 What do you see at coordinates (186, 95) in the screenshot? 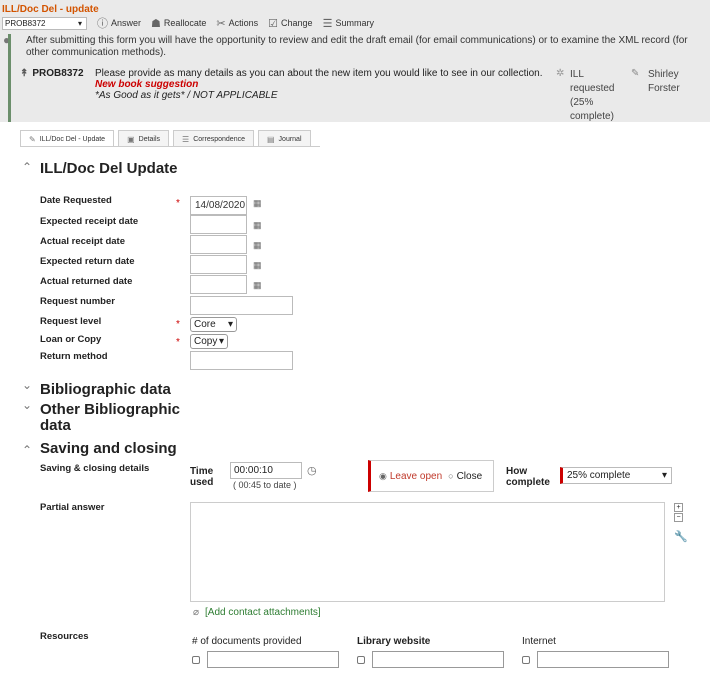
I see `problem-quote: *As Good as it gets* / NOT APPLICABLE` at bounding box center [186, 95].